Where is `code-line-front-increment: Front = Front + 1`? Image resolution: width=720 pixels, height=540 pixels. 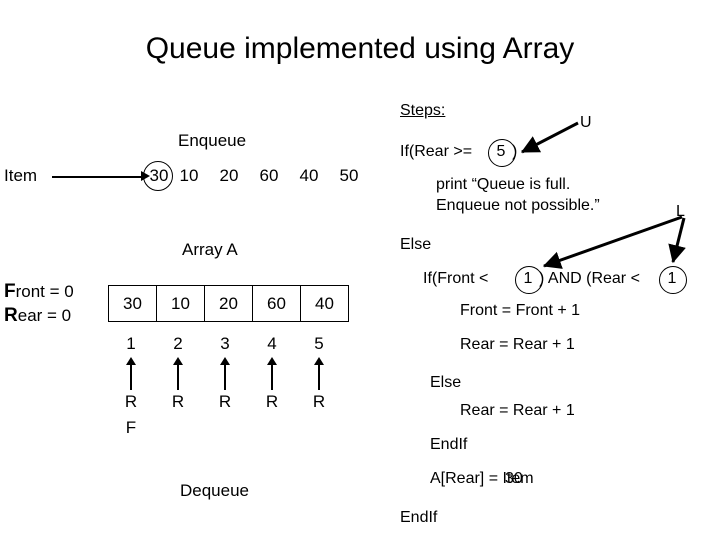 code-line-front-increment: Front = Front + 1 is located at coordinates (520, 310).